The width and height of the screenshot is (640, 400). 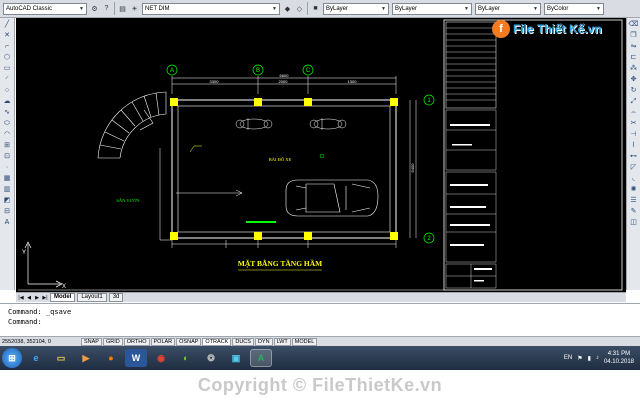 I want to click on gear-icon: ⚙, so click(x=94, y=8).